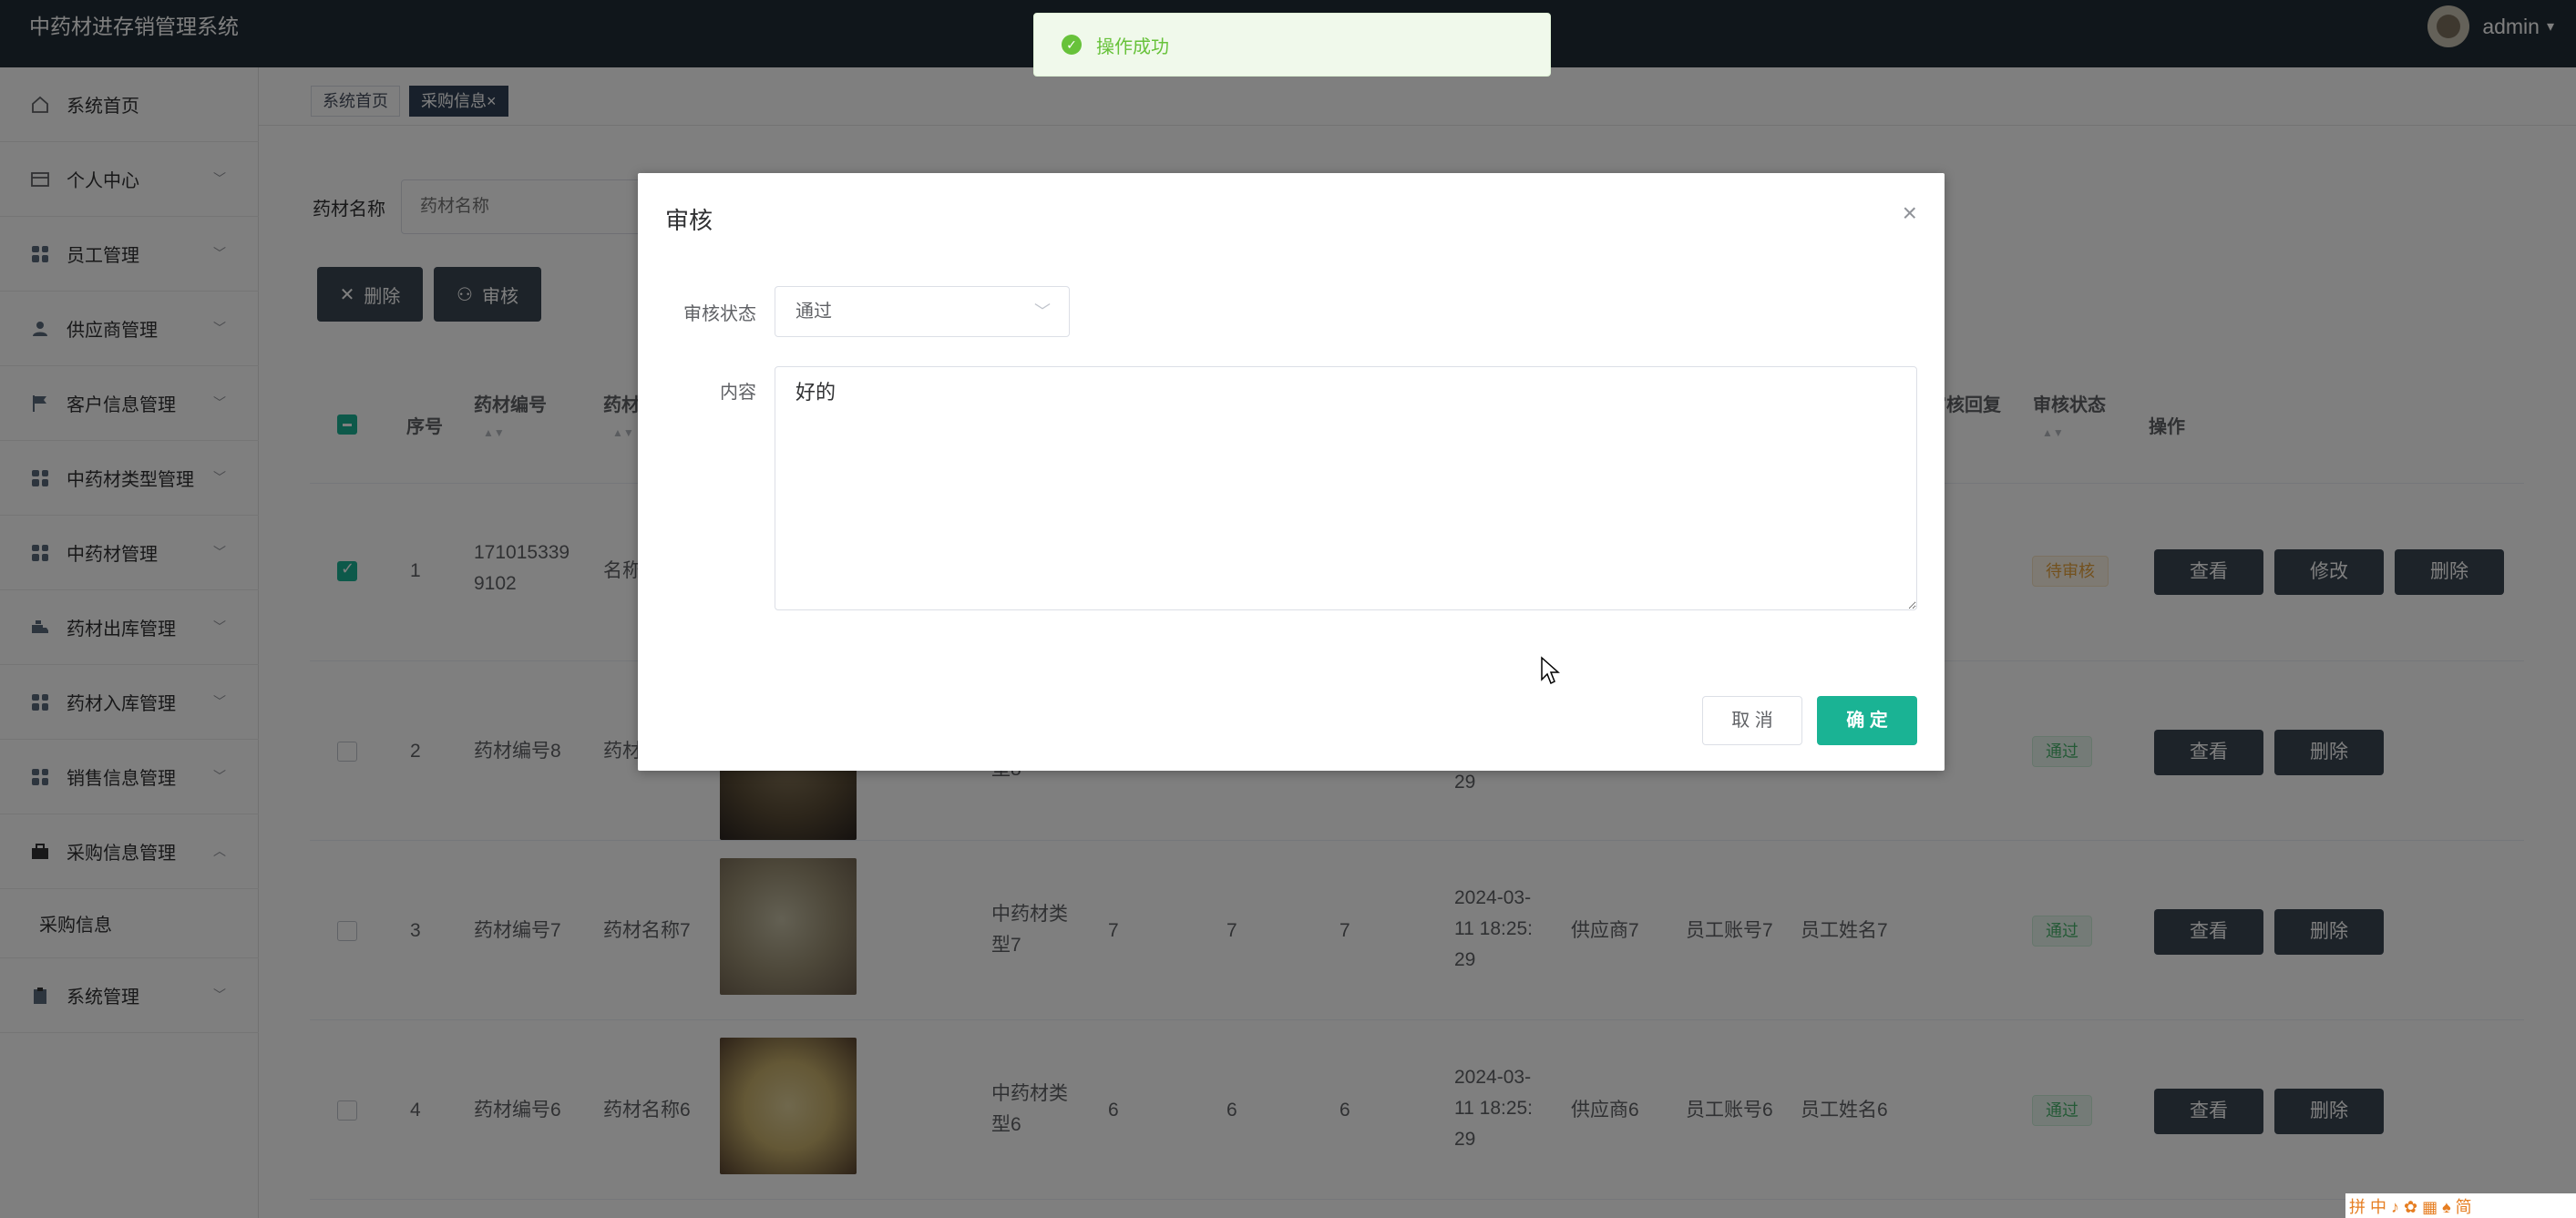 The height and width of the screenshot is (1218, 2576). I want to click on toast-message: 操作成功, so click(1133, 46).